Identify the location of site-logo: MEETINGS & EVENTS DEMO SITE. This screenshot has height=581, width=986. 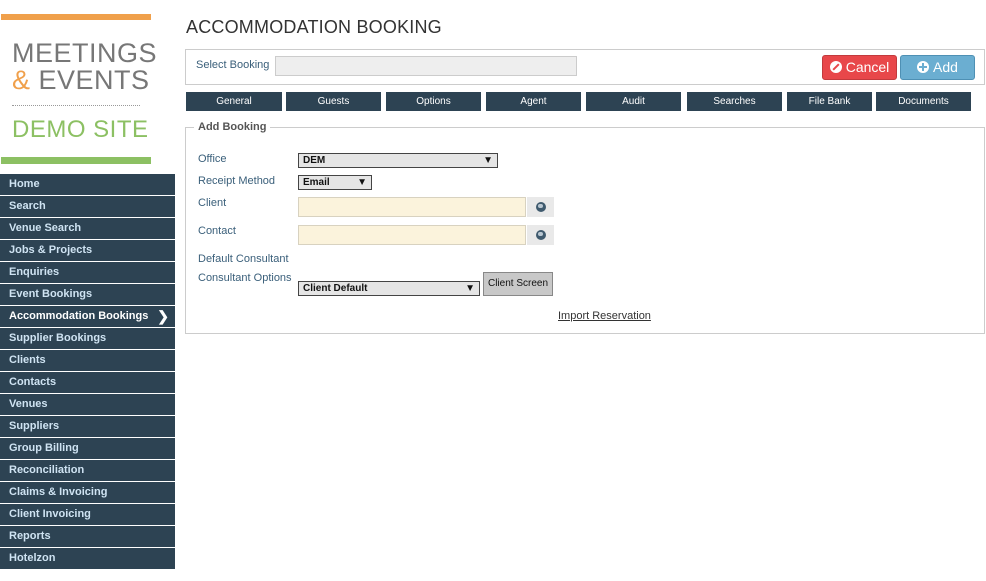
(78, 89).